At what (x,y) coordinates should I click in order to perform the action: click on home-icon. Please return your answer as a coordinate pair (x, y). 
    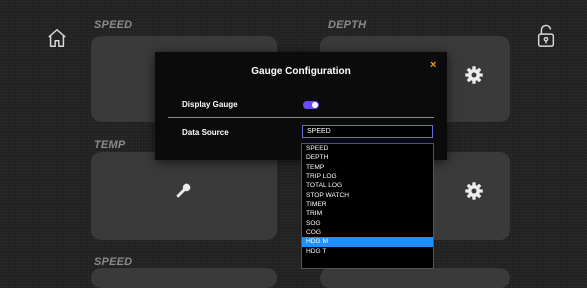
    Looking at the image, I should click on (57, 38).